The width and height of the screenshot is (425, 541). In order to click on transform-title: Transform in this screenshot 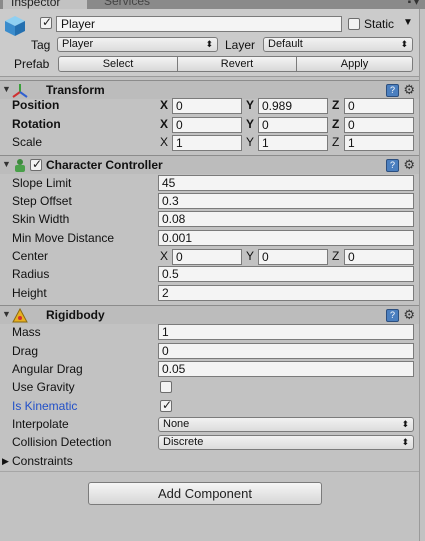, I will do `click(75, 90)`.